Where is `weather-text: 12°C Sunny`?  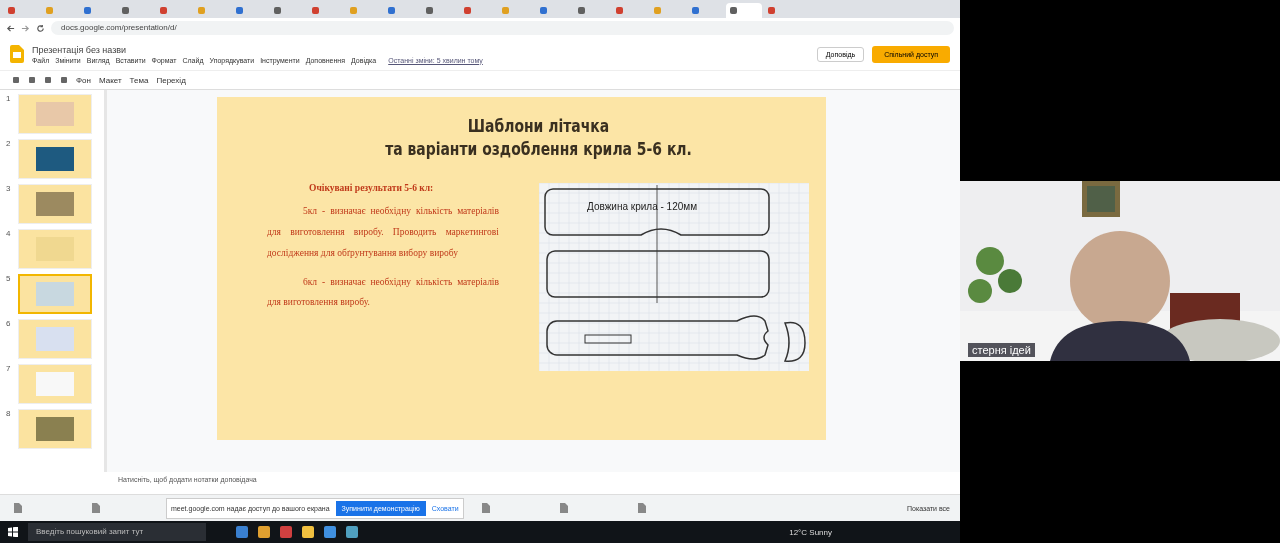
weather-text: 12°C Sunny is located at coordinates (810, 532).